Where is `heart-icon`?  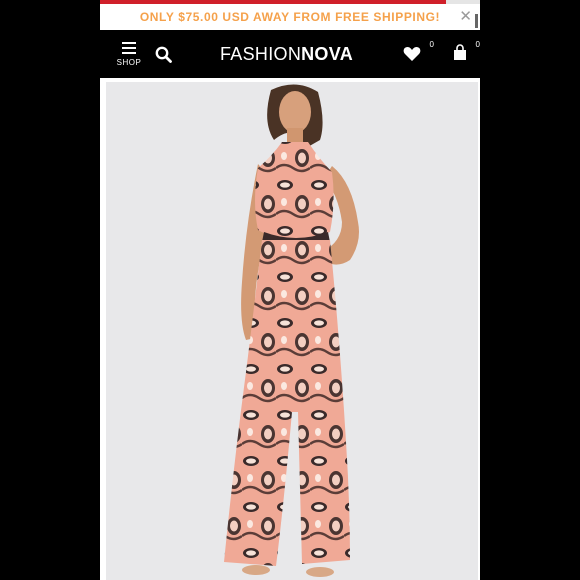
heart-icon is located at coordinates (412, 54).